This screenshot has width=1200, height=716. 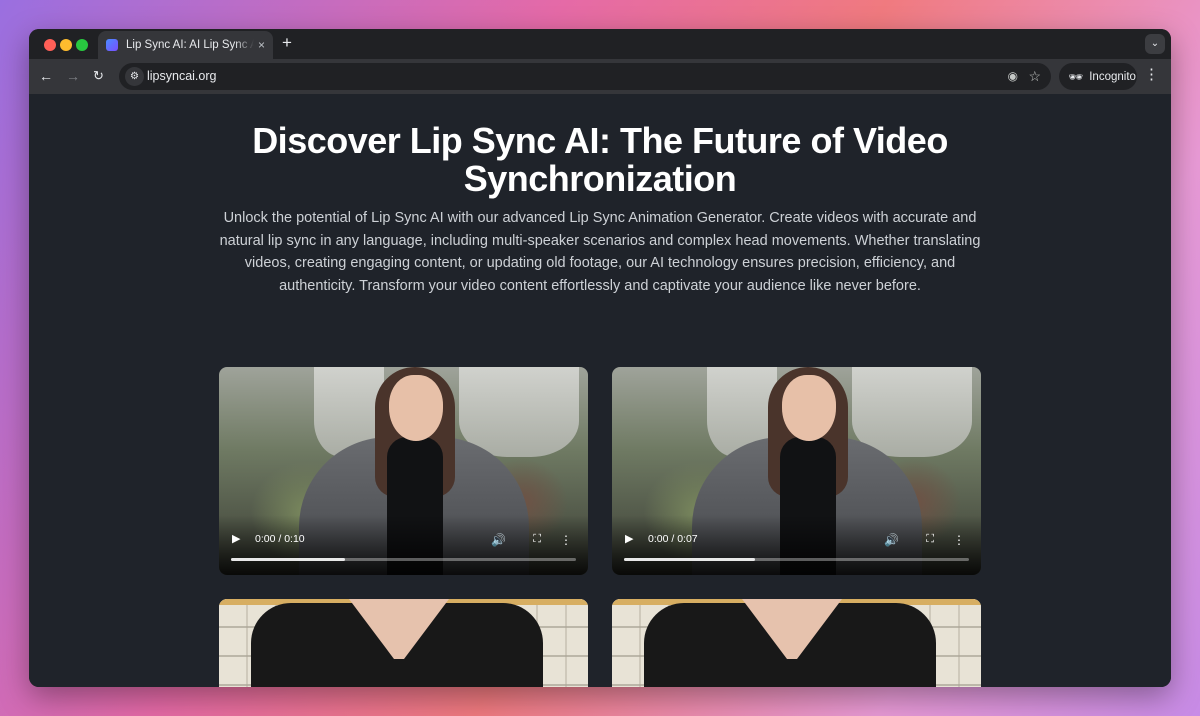 What do you see at coordinates (1151, 75) in the screenshot?
I see `browser-menu-icon: ⋮` at bounding box center [1151, 75].